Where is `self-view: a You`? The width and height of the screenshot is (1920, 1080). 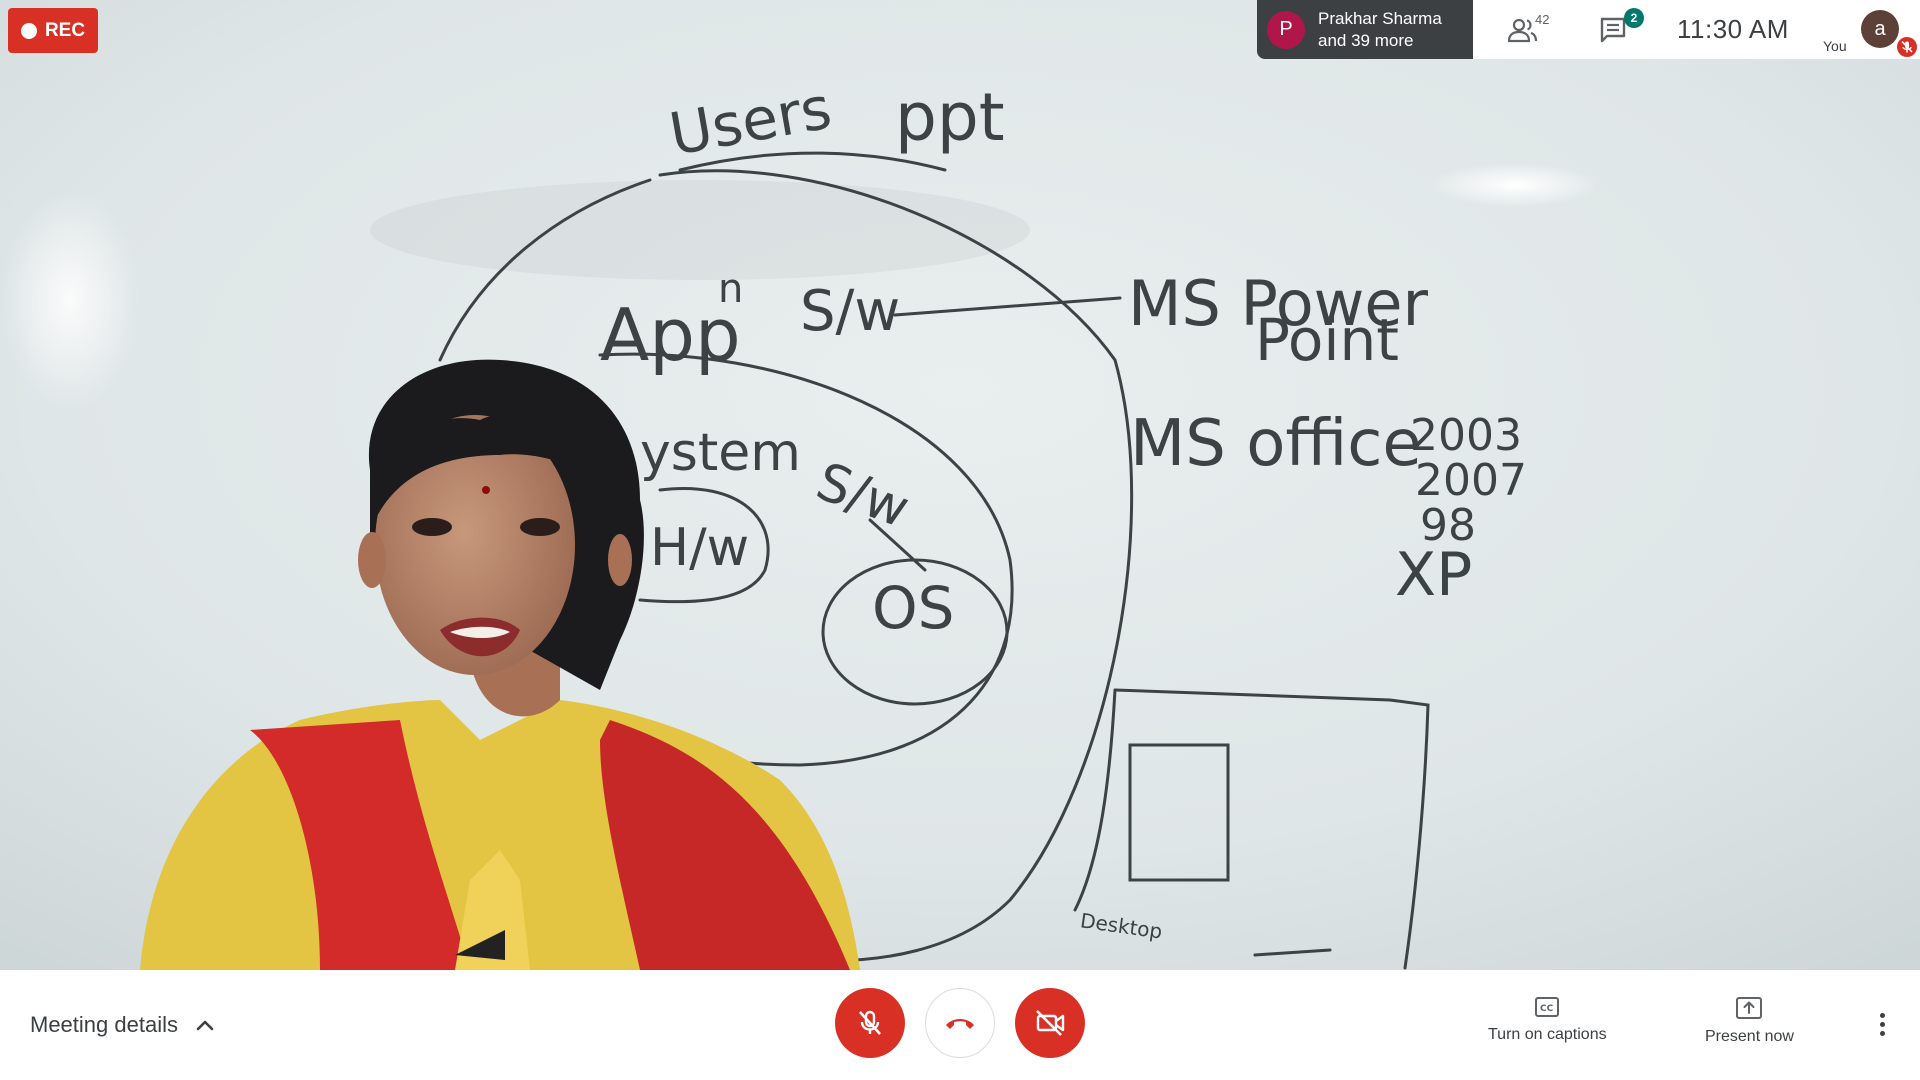 self-view: a You is located at coordinates (1866, 29).